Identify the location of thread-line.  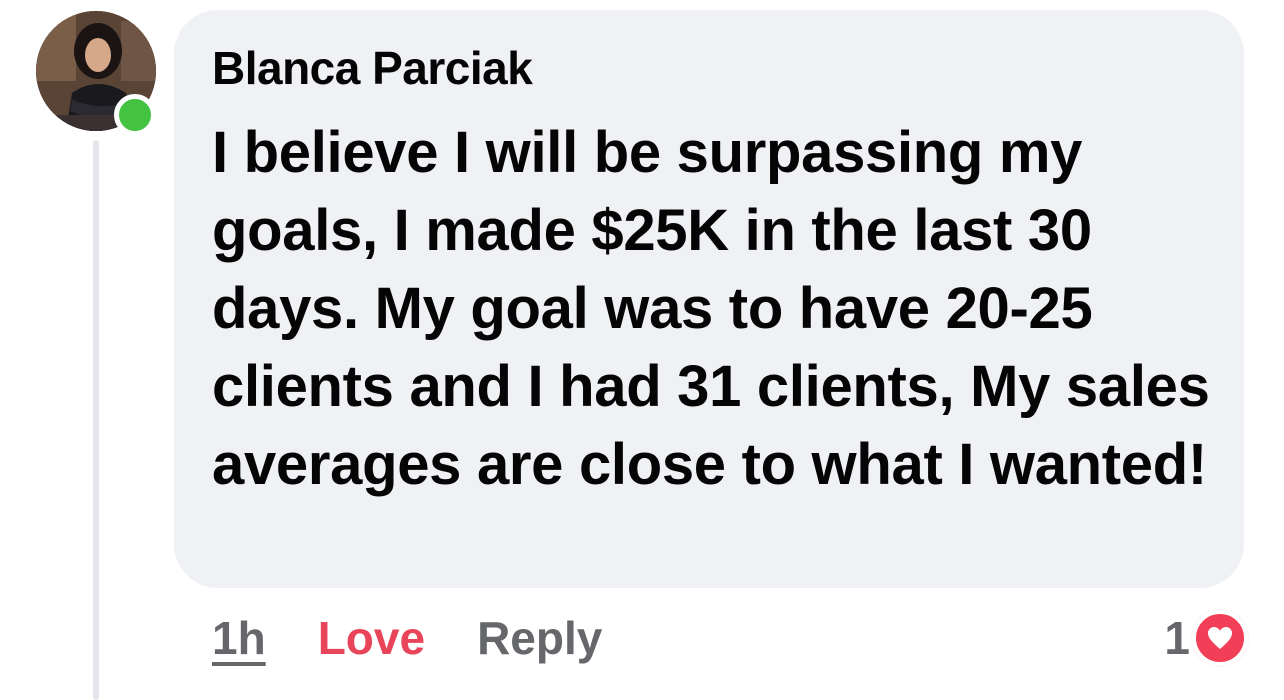
(96, 420).